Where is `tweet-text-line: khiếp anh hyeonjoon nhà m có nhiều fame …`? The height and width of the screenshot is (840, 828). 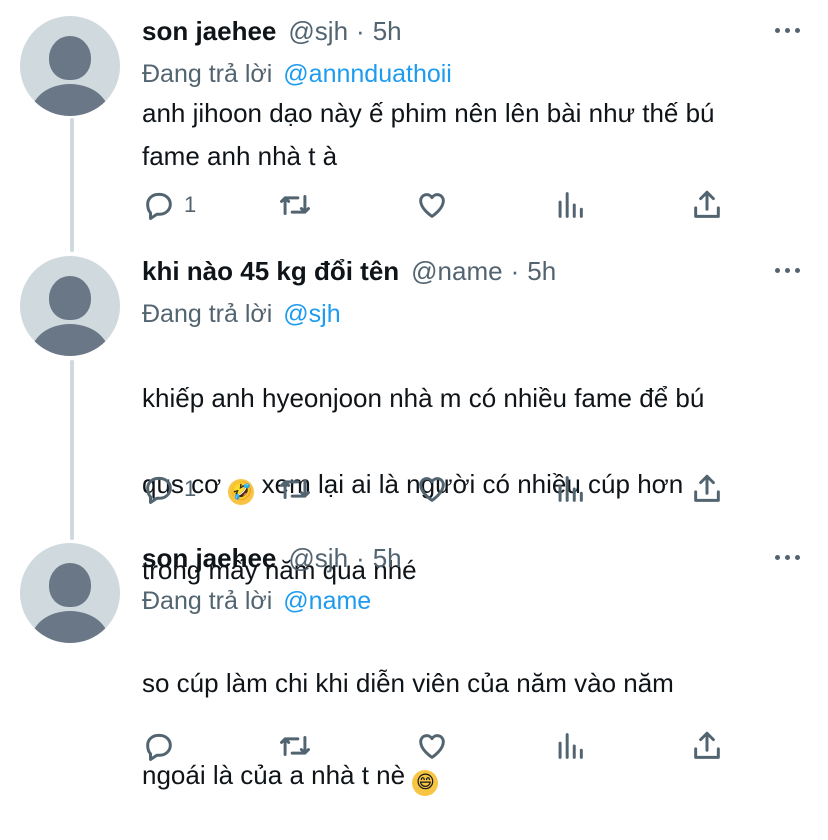 tweet-text-line: khiếp anh hyeonjoon nhà m có nhiều fame … is located at coordinates (423, 398).